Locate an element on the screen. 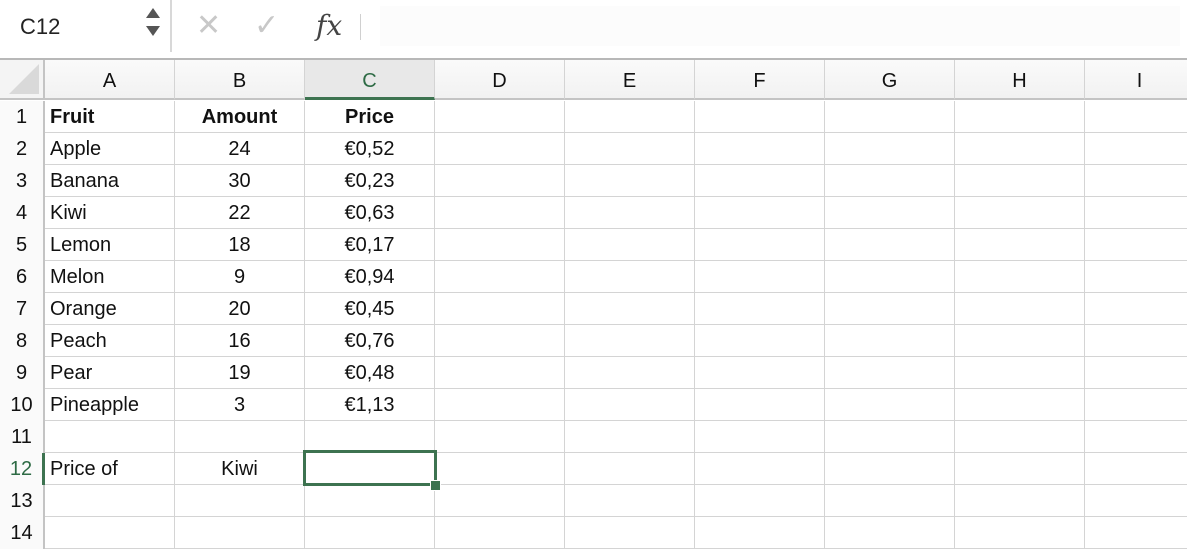  fill-handle is located at coordinates (435, 485).